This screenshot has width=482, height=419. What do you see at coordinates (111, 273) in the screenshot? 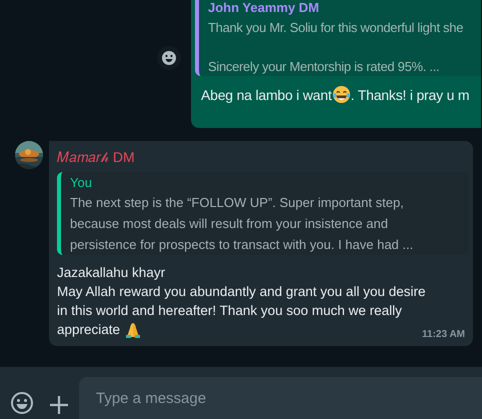
I see `message-text: Jazakallahu khayr` at bounding box center [111, 273].